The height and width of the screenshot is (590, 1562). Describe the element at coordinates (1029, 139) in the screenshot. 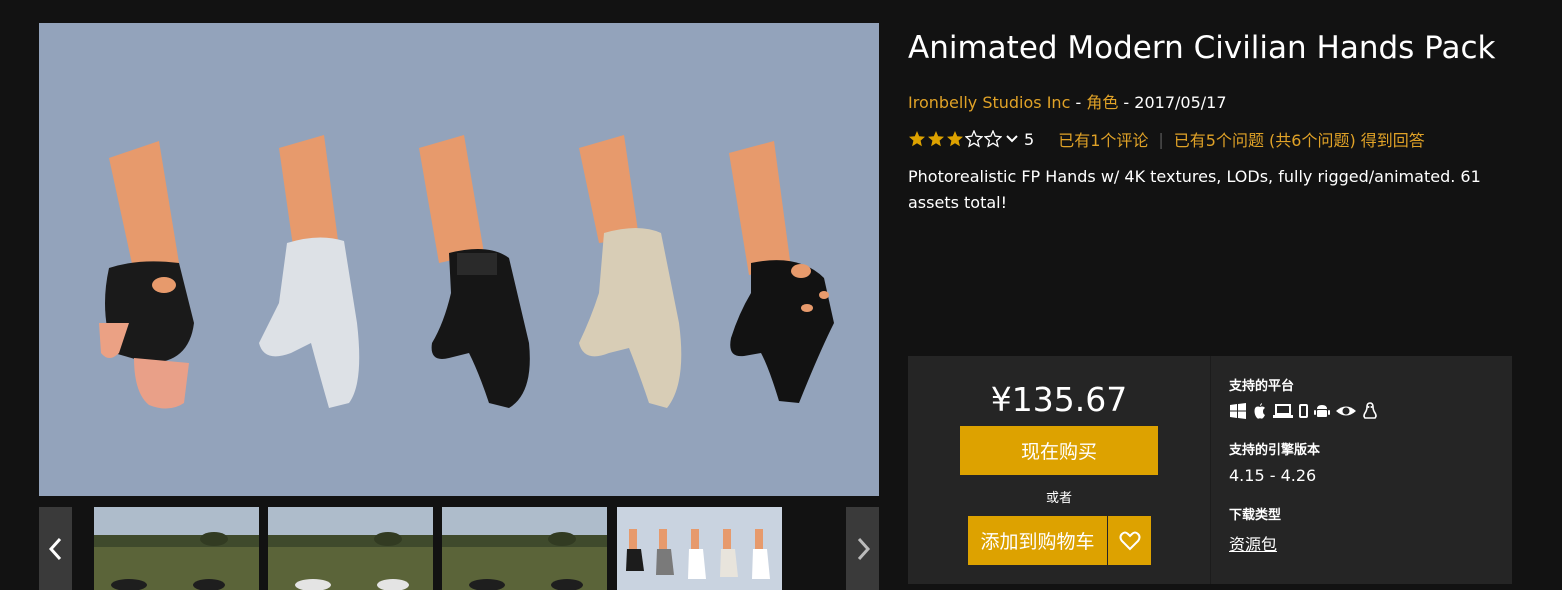

I see `rating-count: 5` at that location.